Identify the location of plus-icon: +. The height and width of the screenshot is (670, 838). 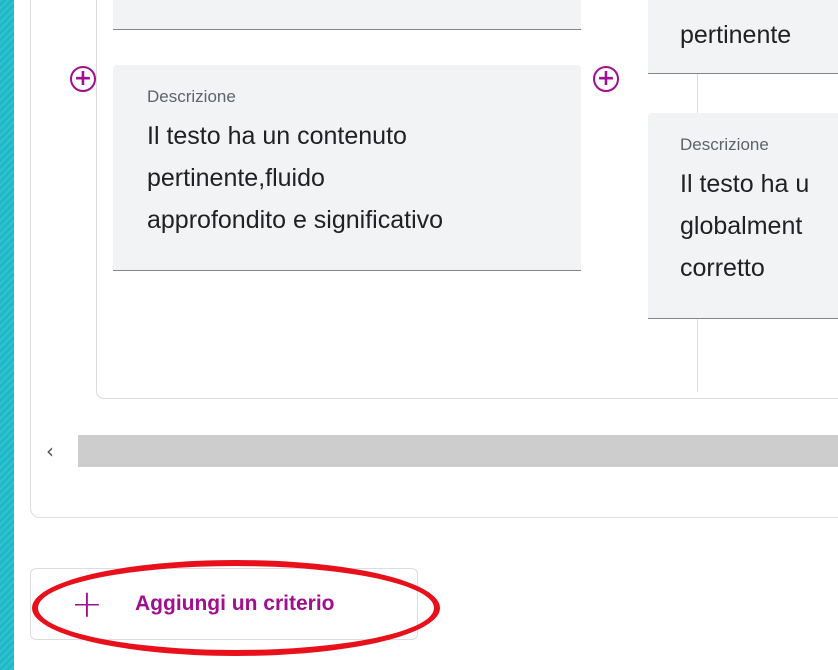
(87, 604).